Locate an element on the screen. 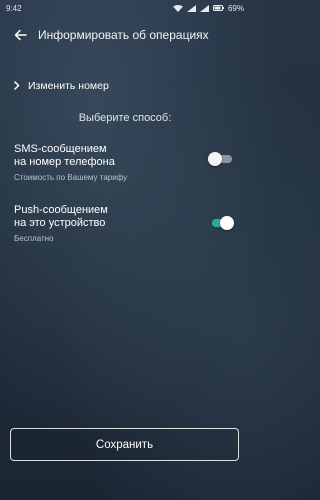 The width and height of the screenshot is (320, 500). sms-toggle-knob is located at coordinates (215, 159).